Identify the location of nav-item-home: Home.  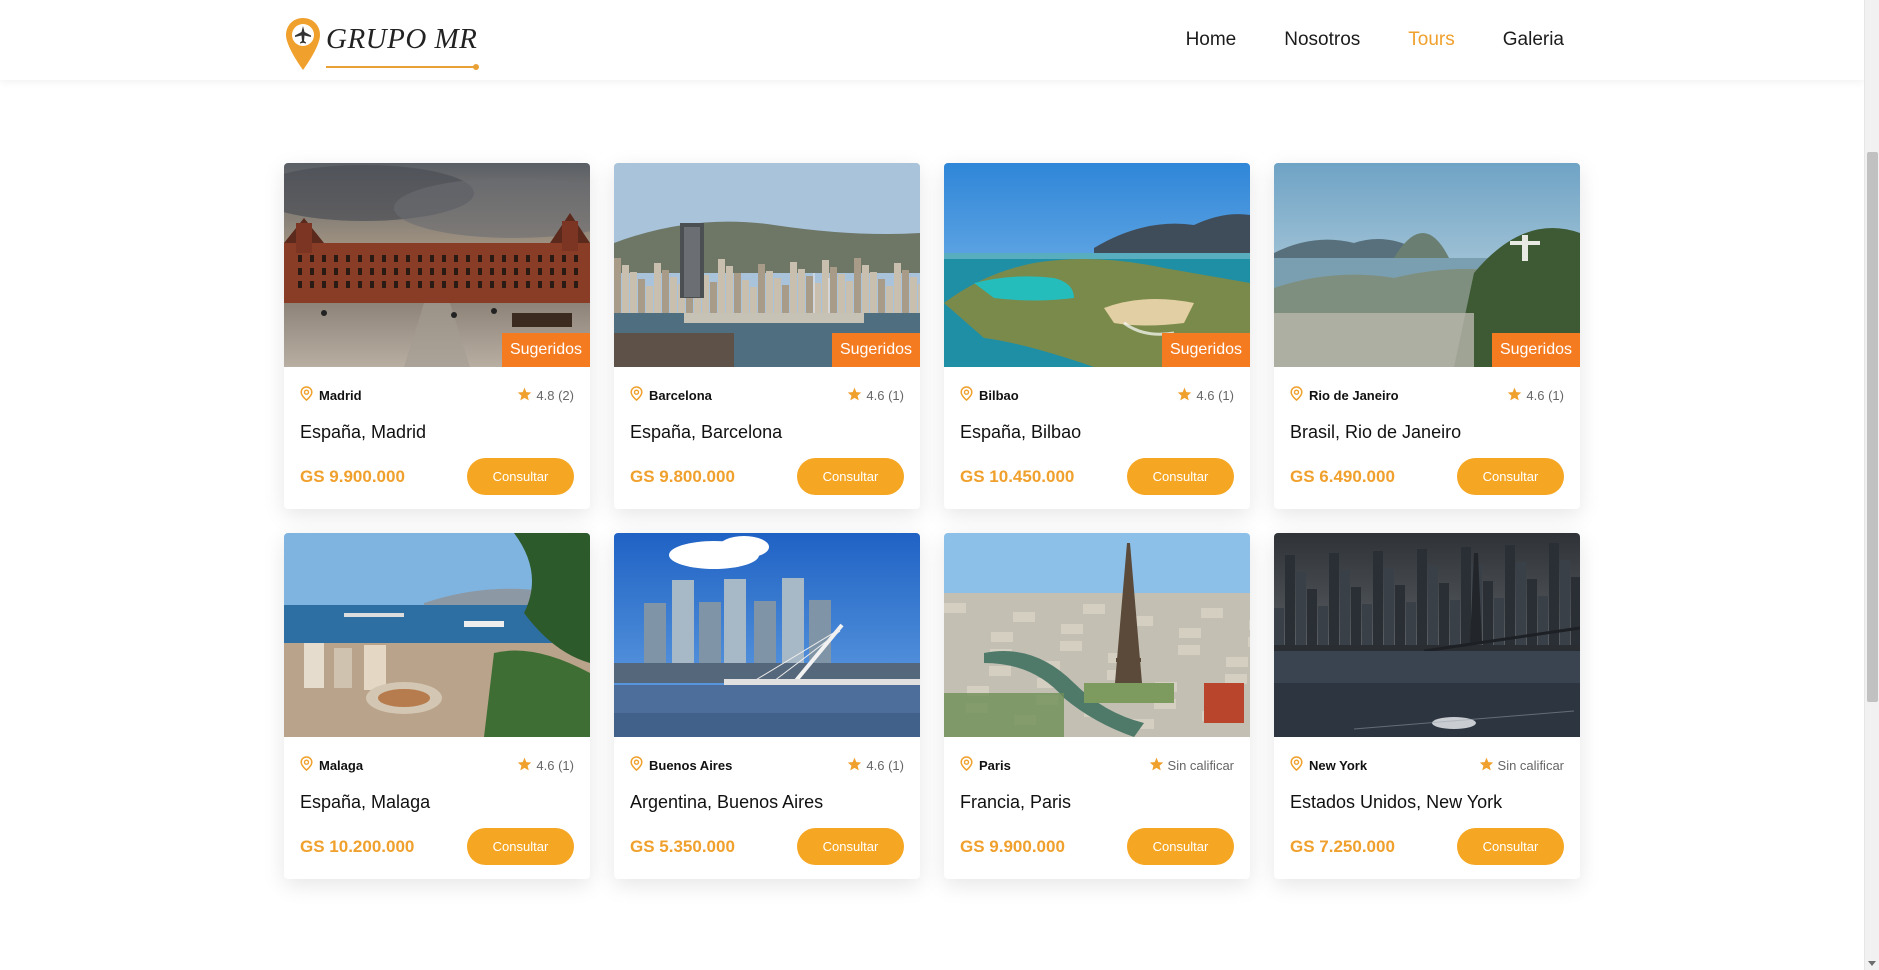
(1211, 40).